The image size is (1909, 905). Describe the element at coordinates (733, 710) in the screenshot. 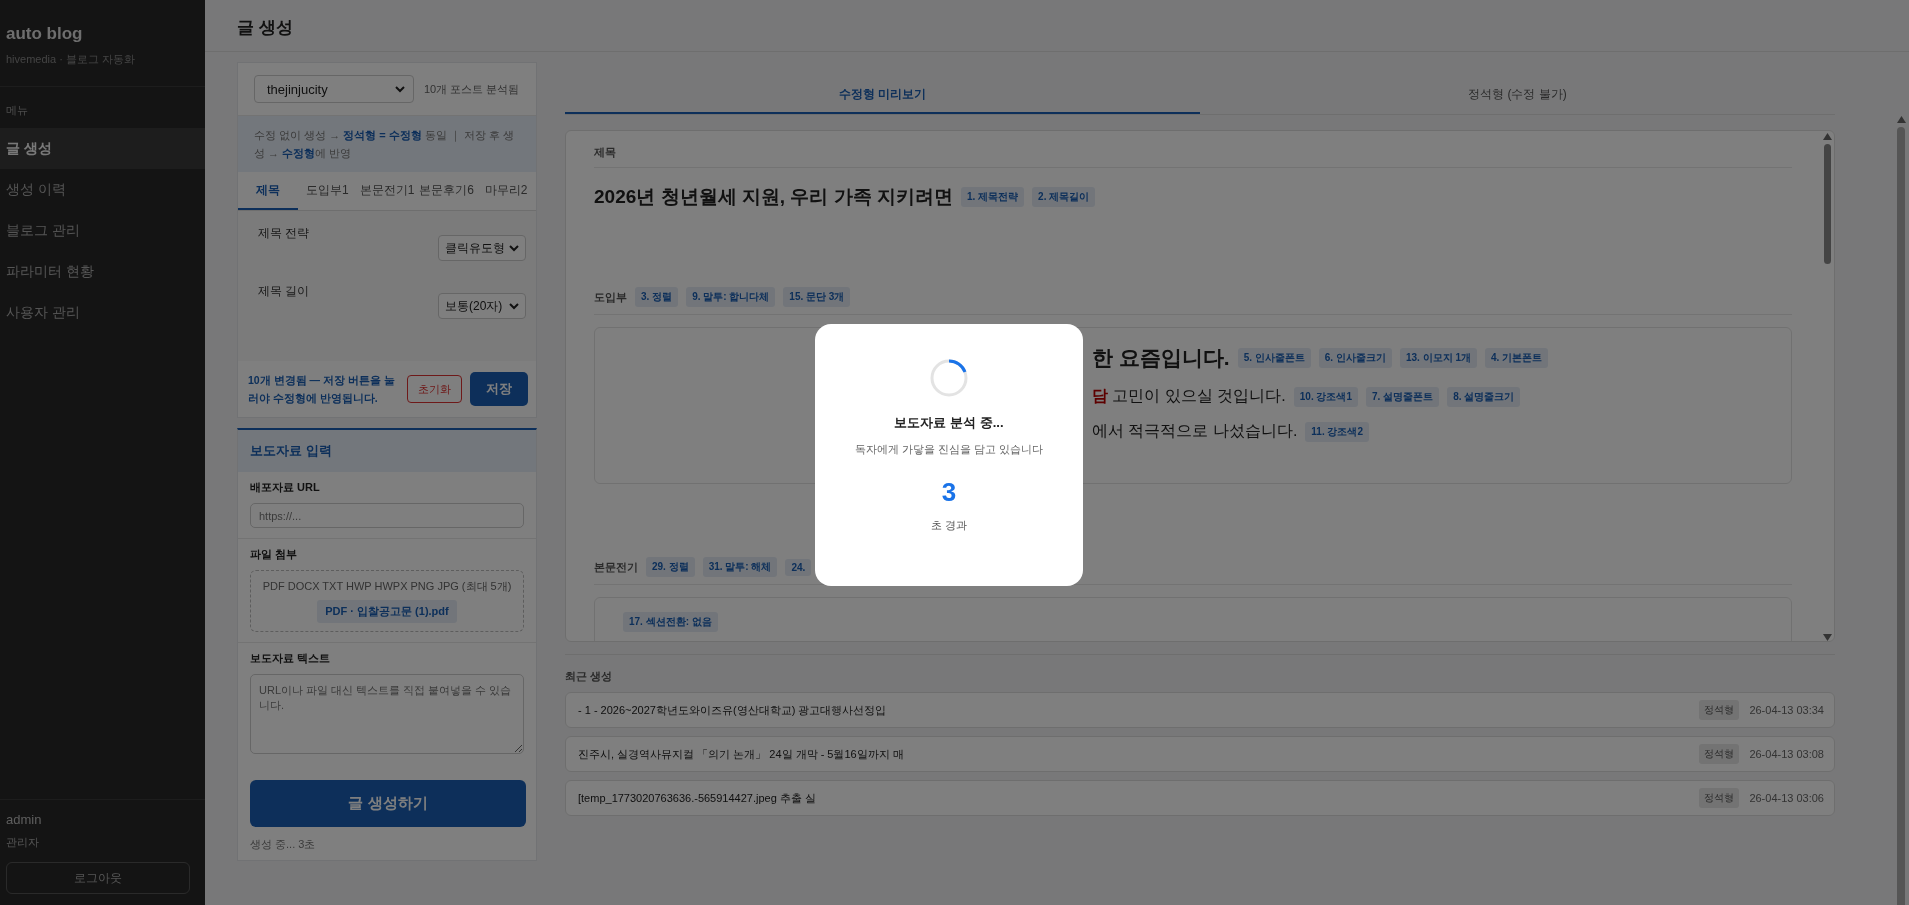

I see `recent-item-title: - 1 - 2026~2027학년도와이즈유(영산대학교) 광고대행사선정입` at that location.